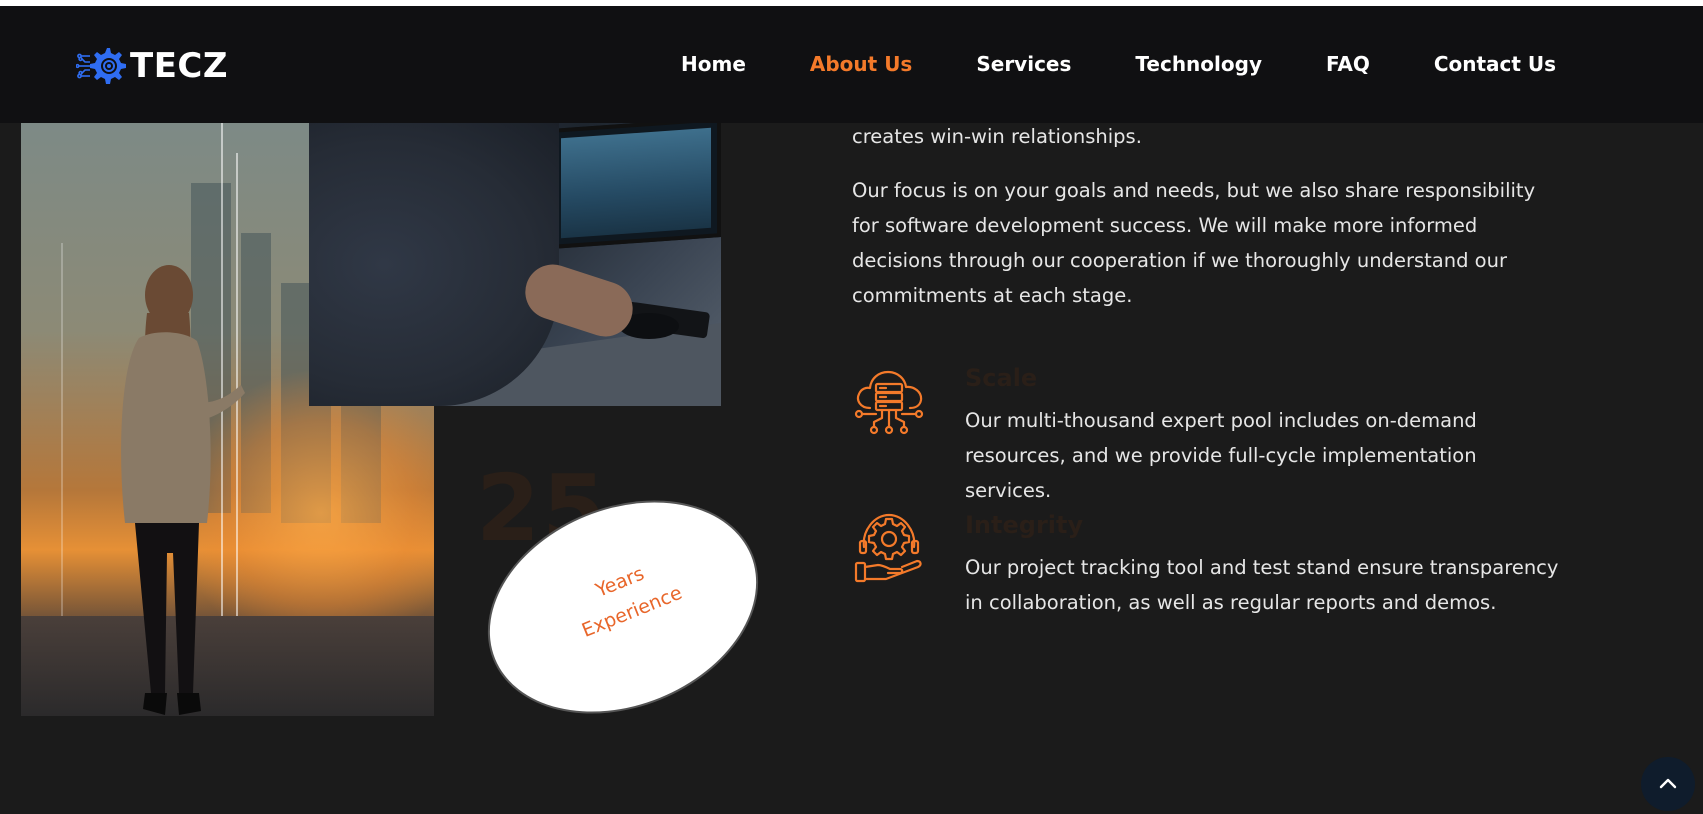 Image resolution: width=1703 pixels, height=814 pixels. I want to click on nav-home: Home, so click(713, 64).